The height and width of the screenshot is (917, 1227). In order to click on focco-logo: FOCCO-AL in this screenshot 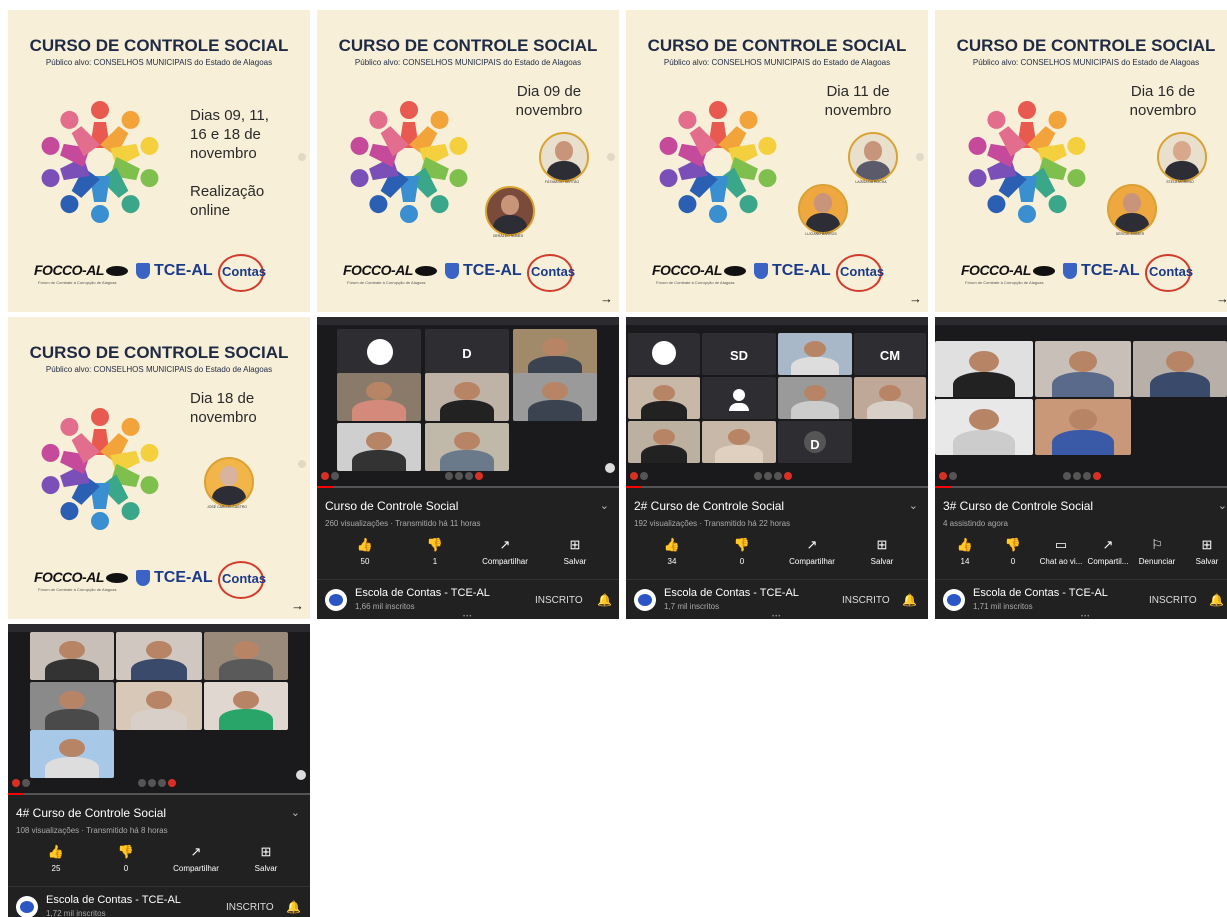, I will do `click(81, 270)`.